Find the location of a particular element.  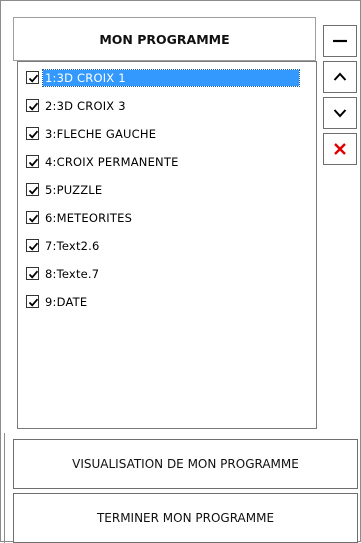

item-label: 9:DATE is located at coordinates (66, 301).